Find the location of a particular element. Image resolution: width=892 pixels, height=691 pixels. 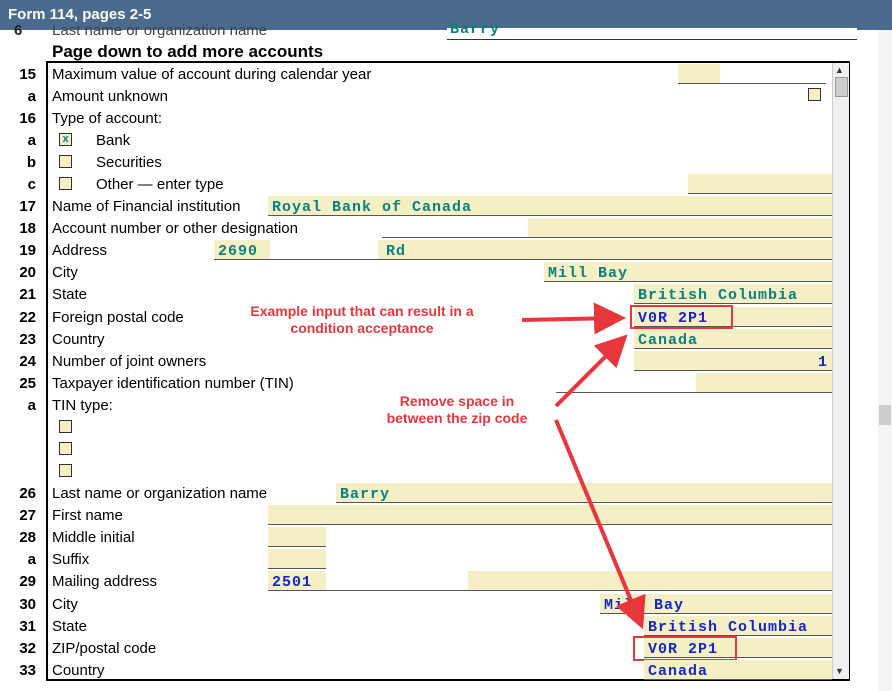

row-number: 33 is located at coordinates (27, 670).